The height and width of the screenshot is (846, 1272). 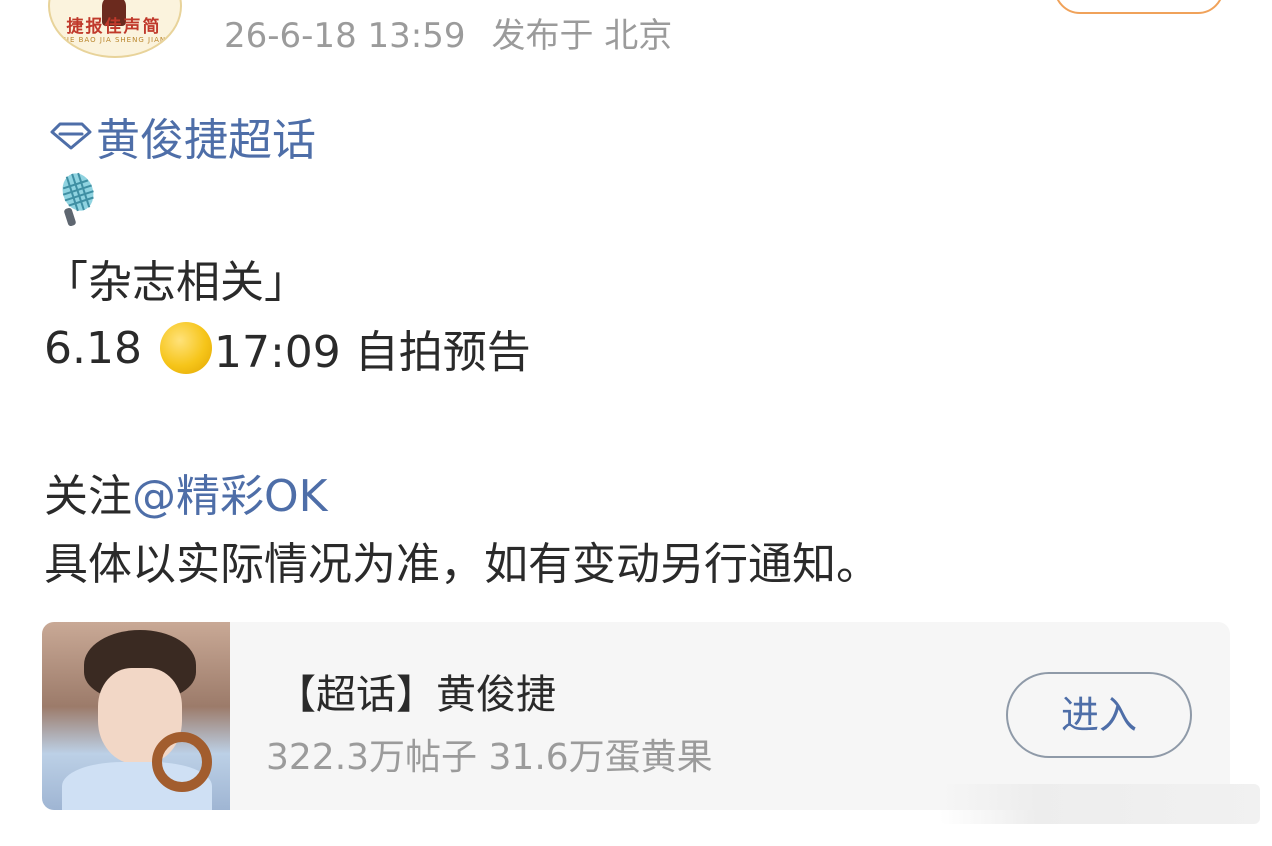 I want to click on post-meta: 26-6-18 13:59 发布于 北京, so click(x=448, y=32).